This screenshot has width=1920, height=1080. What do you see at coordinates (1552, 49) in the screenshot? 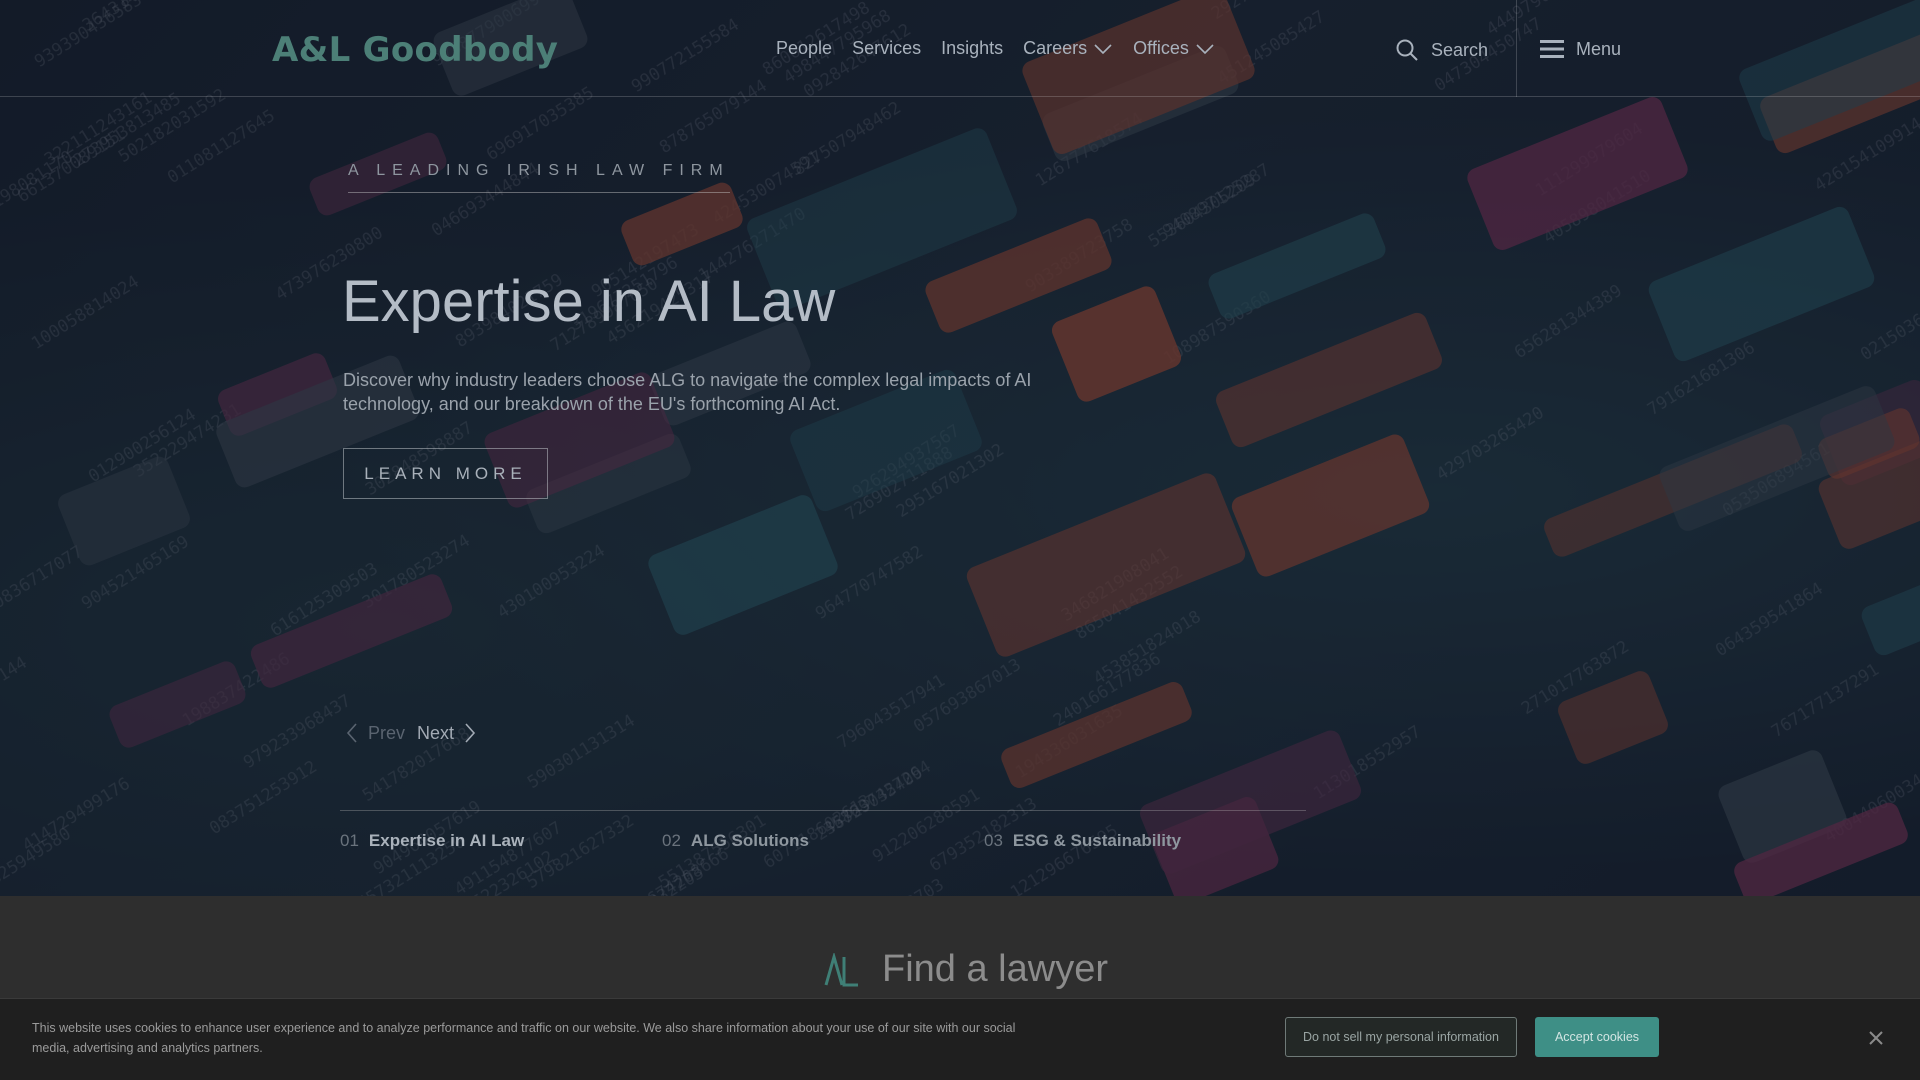
I see `menu-icon` at bounding box center [1552, 49].